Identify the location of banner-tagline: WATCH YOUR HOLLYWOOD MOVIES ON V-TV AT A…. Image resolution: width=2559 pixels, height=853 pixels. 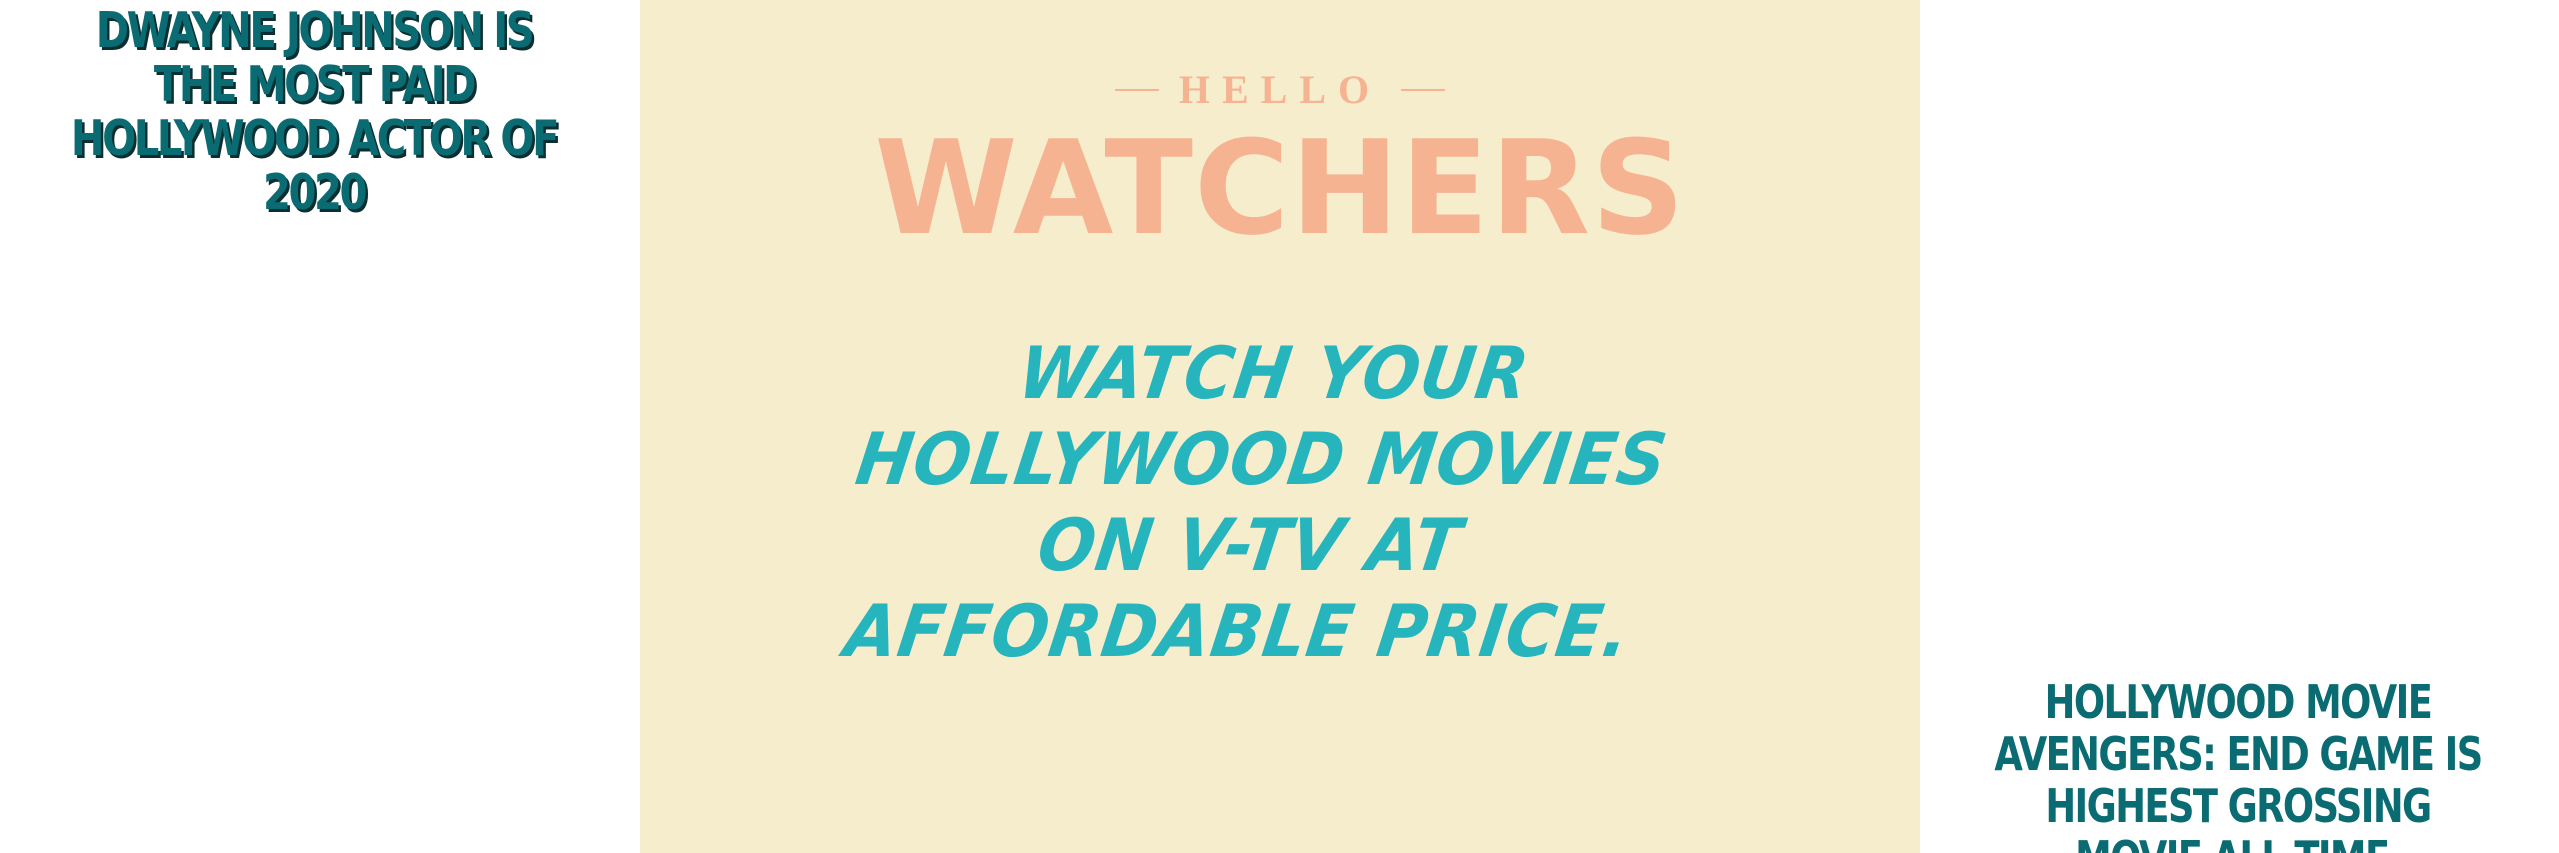
(1256, 502).